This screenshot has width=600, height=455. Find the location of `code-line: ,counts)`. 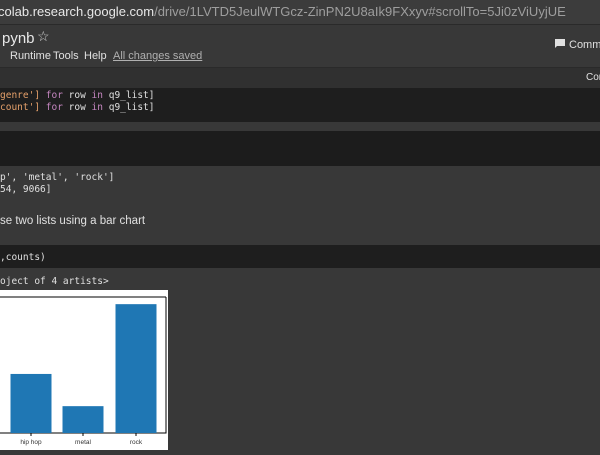

code-line: ,counts) is located at coordinates (23, 257).